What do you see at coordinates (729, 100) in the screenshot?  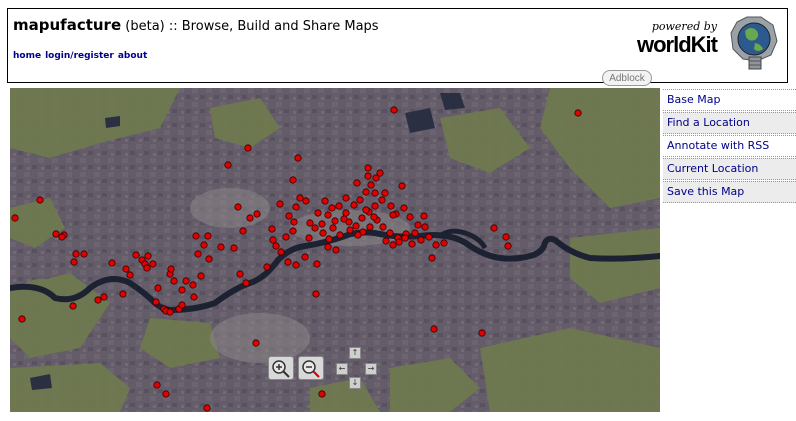 I see `sidebar-item-base-map: Base Map` at bounding box center [729, 100].